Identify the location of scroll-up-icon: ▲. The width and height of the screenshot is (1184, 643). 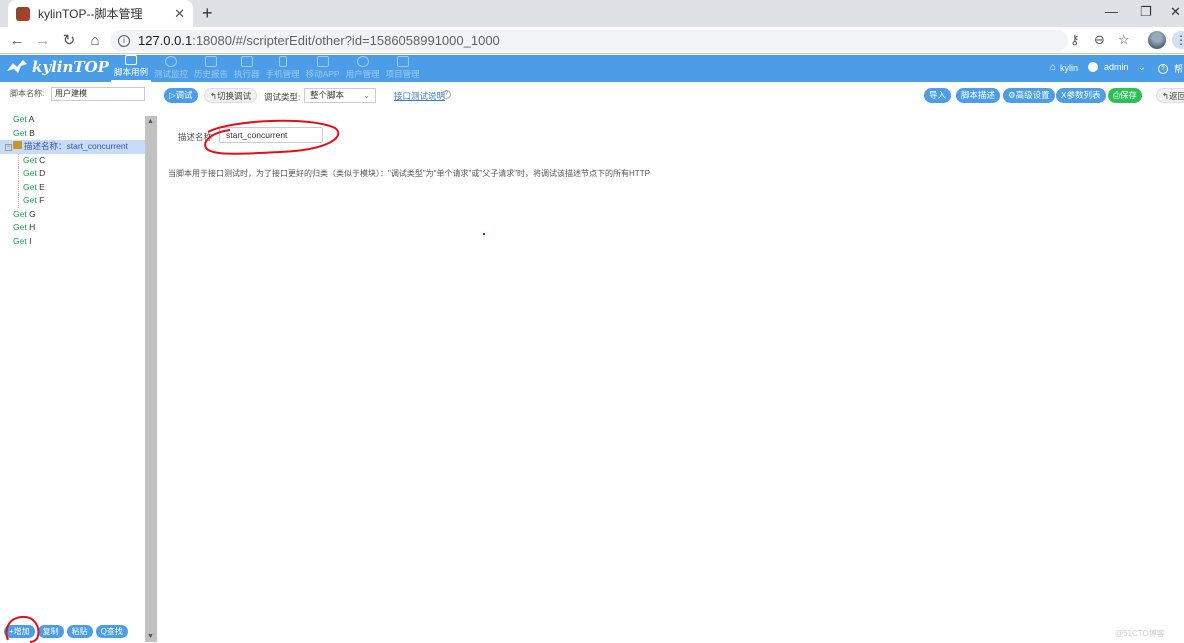
(150, 121).